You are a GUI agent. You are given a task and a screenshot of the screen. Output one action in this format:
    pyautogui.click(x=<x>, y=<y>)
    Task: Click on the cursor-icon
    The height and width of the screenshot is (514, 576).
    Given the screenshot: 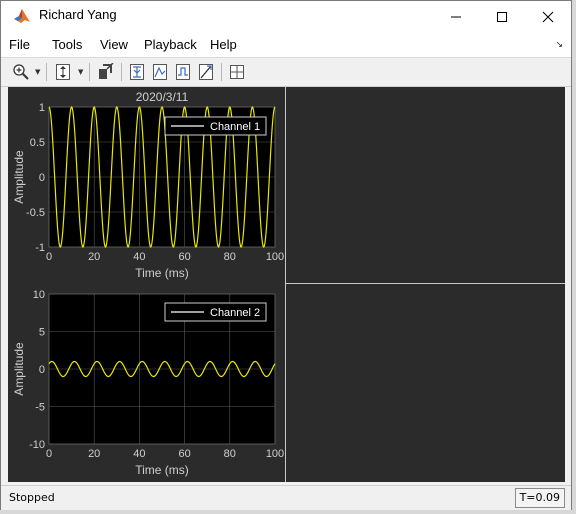 What is the action you would take?
    pyautogui.click(x=183, y=71)
    